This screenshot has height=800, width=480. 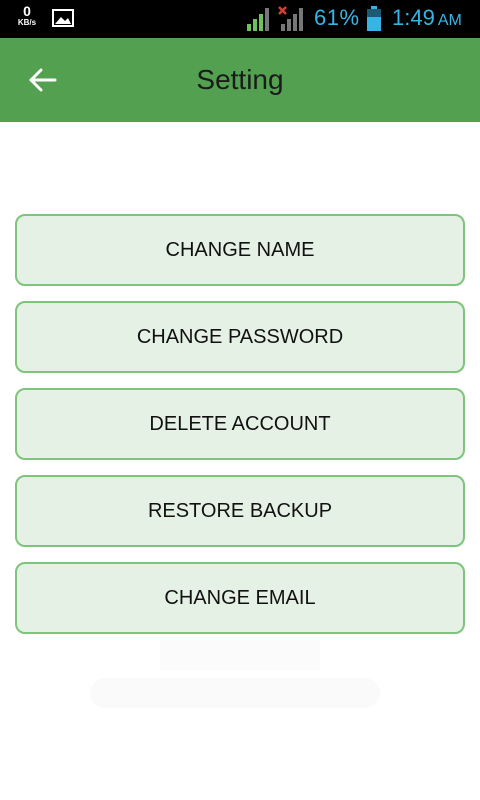 What do you see at coordinates (240, 655) in the screenshot?
I see `faded-background-artifact` at bounding box center [240, 655].